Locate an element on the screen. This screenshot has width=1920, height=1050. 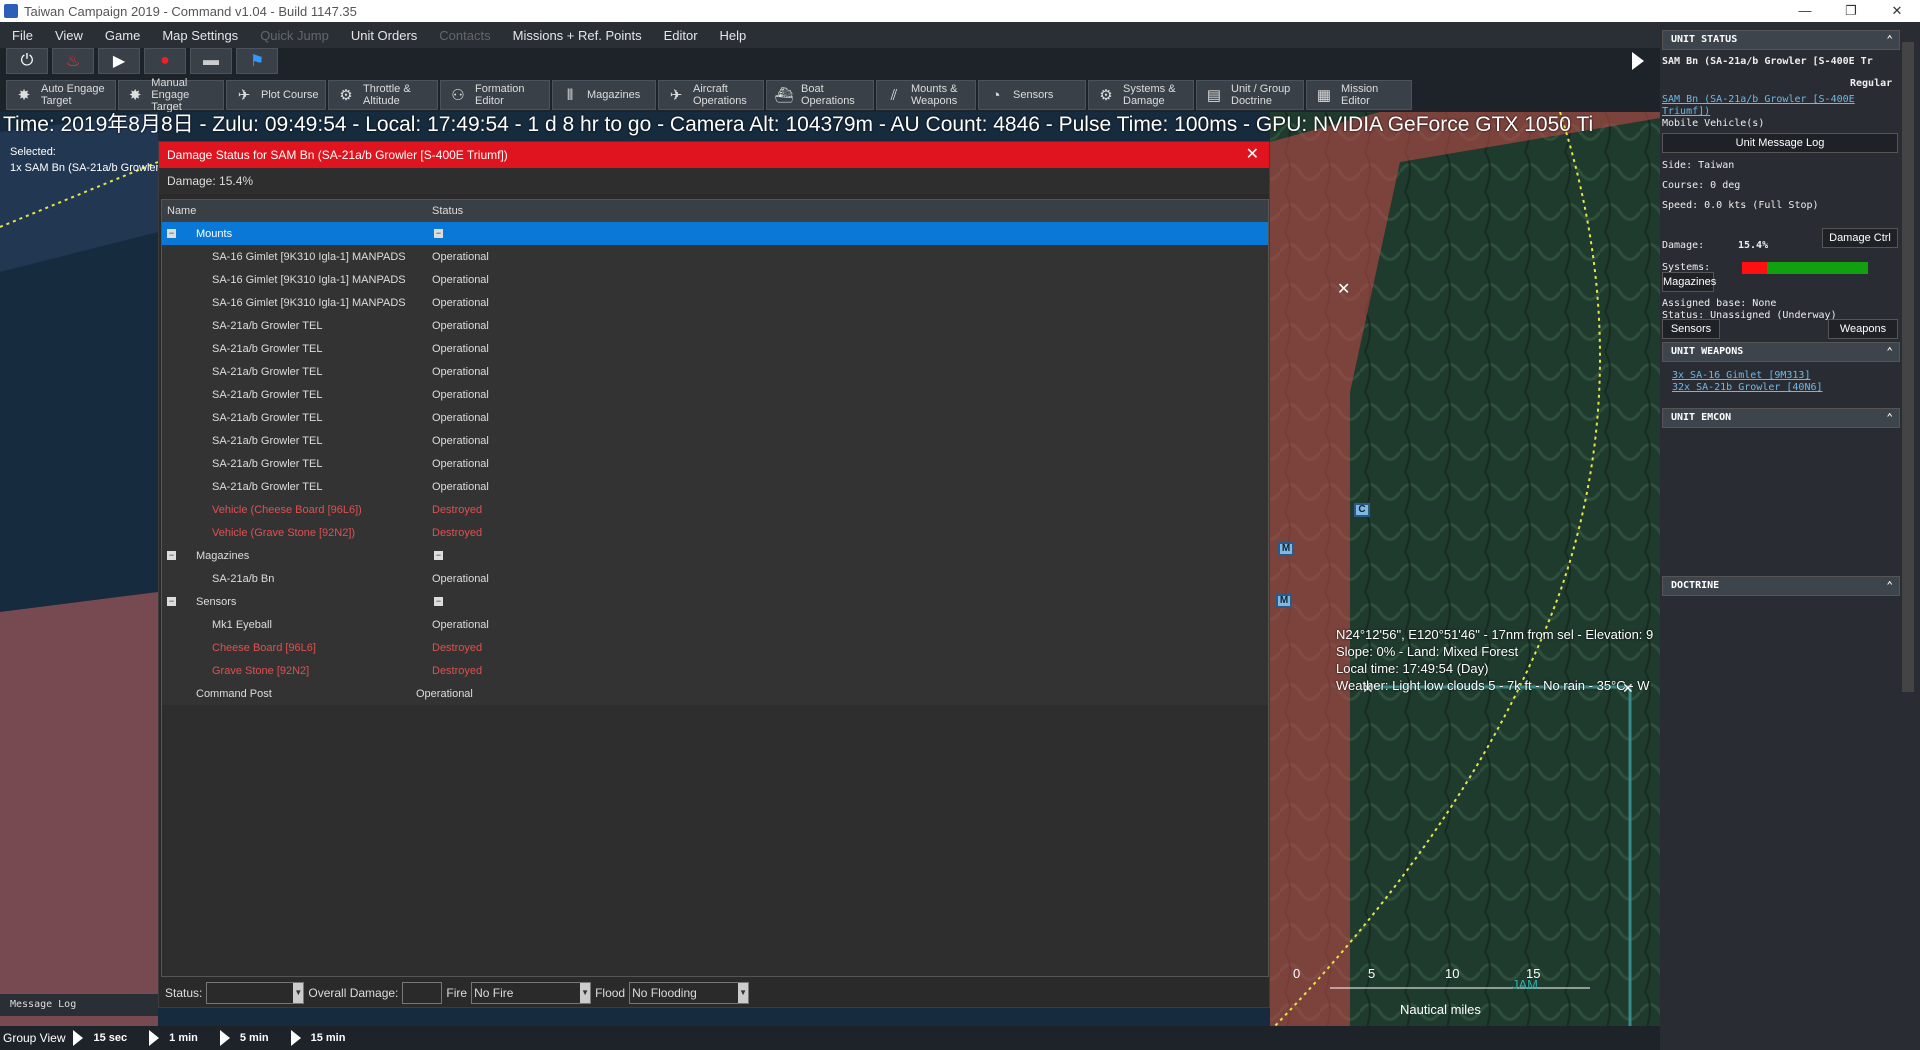
menu-item: View is located at coordinates (69, 35).